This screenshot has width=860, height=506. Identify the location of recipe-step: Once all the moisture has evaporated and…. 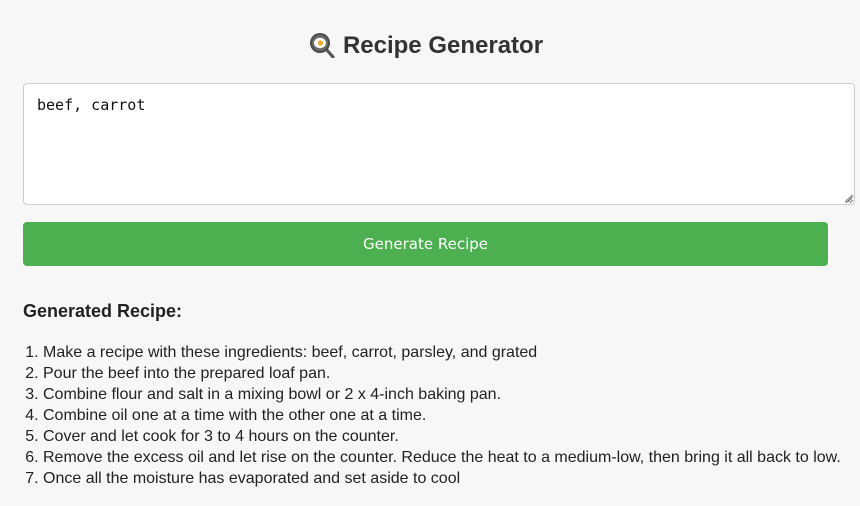
(443, 478).